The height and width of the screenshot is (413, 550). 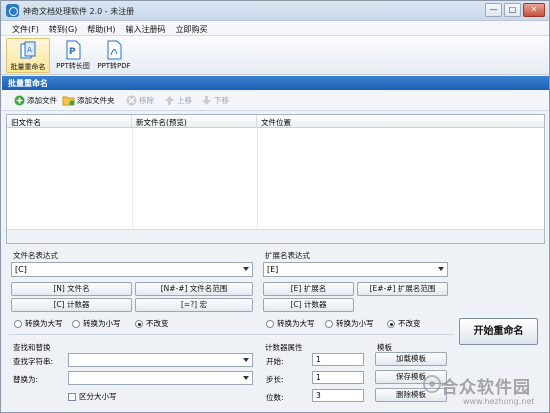 What do you see at coordinates (88, 100) in the screenshot?
I see `add-folder-button: 添加文件夹` at bounding box center [88, 100].